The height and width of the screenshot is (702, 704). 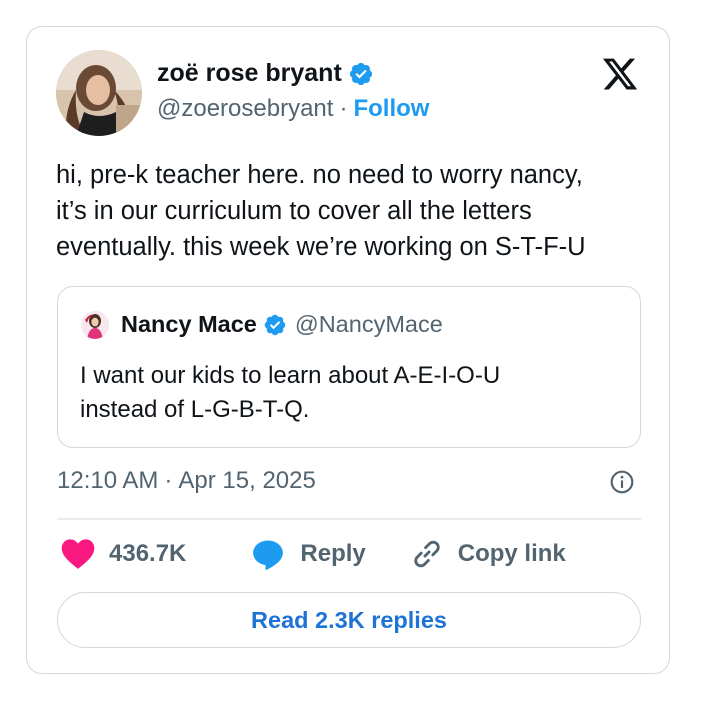 I want to click on author-handle-row: @zoerosebryant · Follow, so click(x=293, y=109).